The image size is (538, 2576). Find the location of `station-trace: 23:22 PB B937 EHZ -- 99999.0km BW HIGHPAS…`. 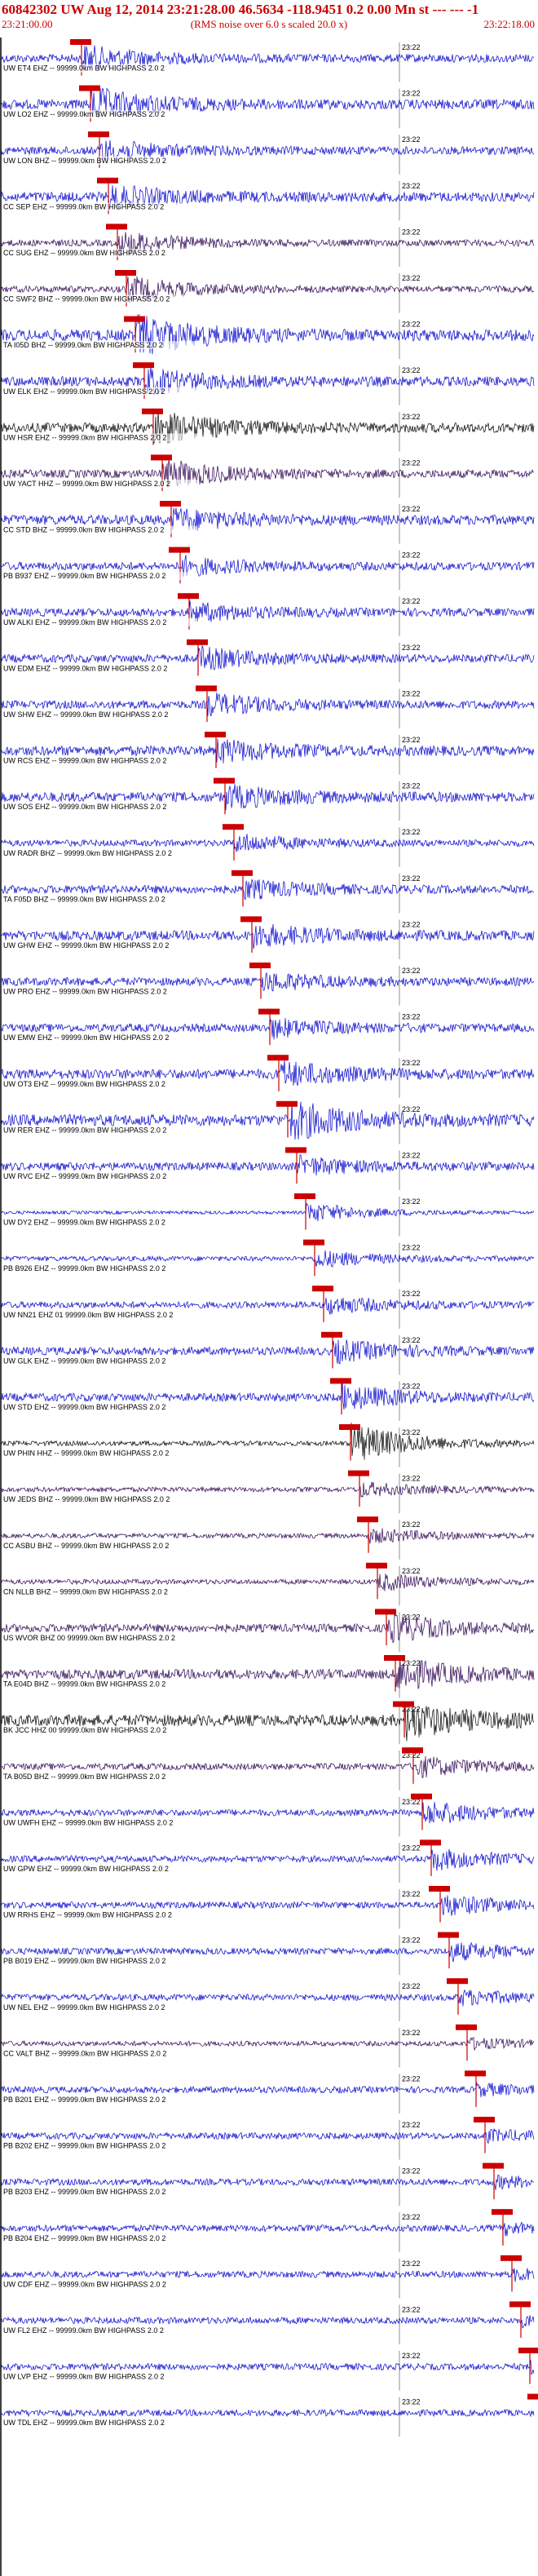

station-trace: 23:22 PB B937 EHZ -- 99999.0km BW HIGHPAS… is located at coordinates (268, 569).